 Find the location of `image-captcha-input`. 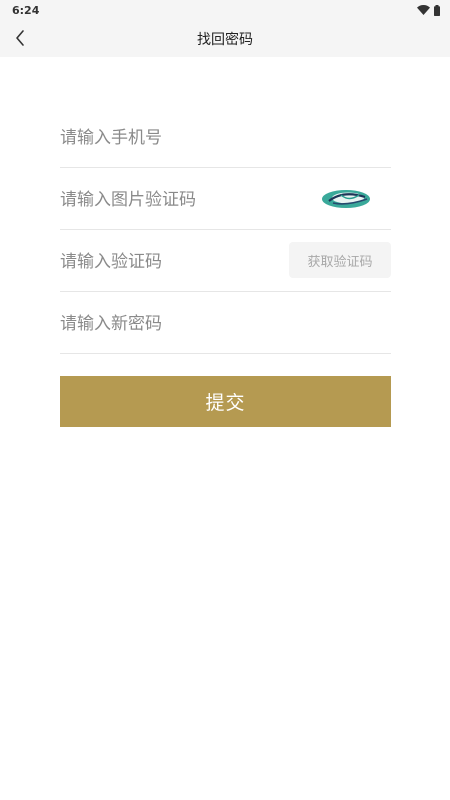

image-captcha-input is located at coordinates (180, 198).